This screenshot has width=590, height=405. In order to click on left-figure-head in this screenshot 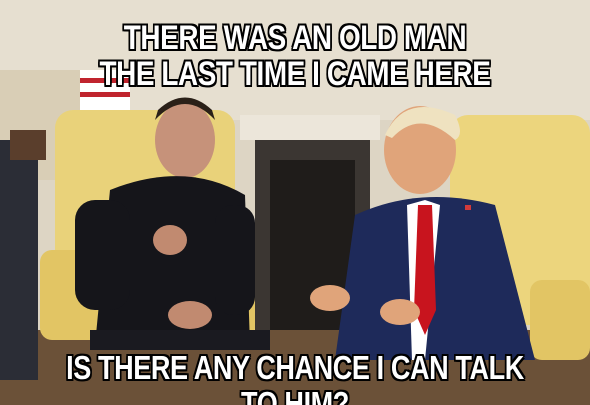, I will do `click(185, 140)`.